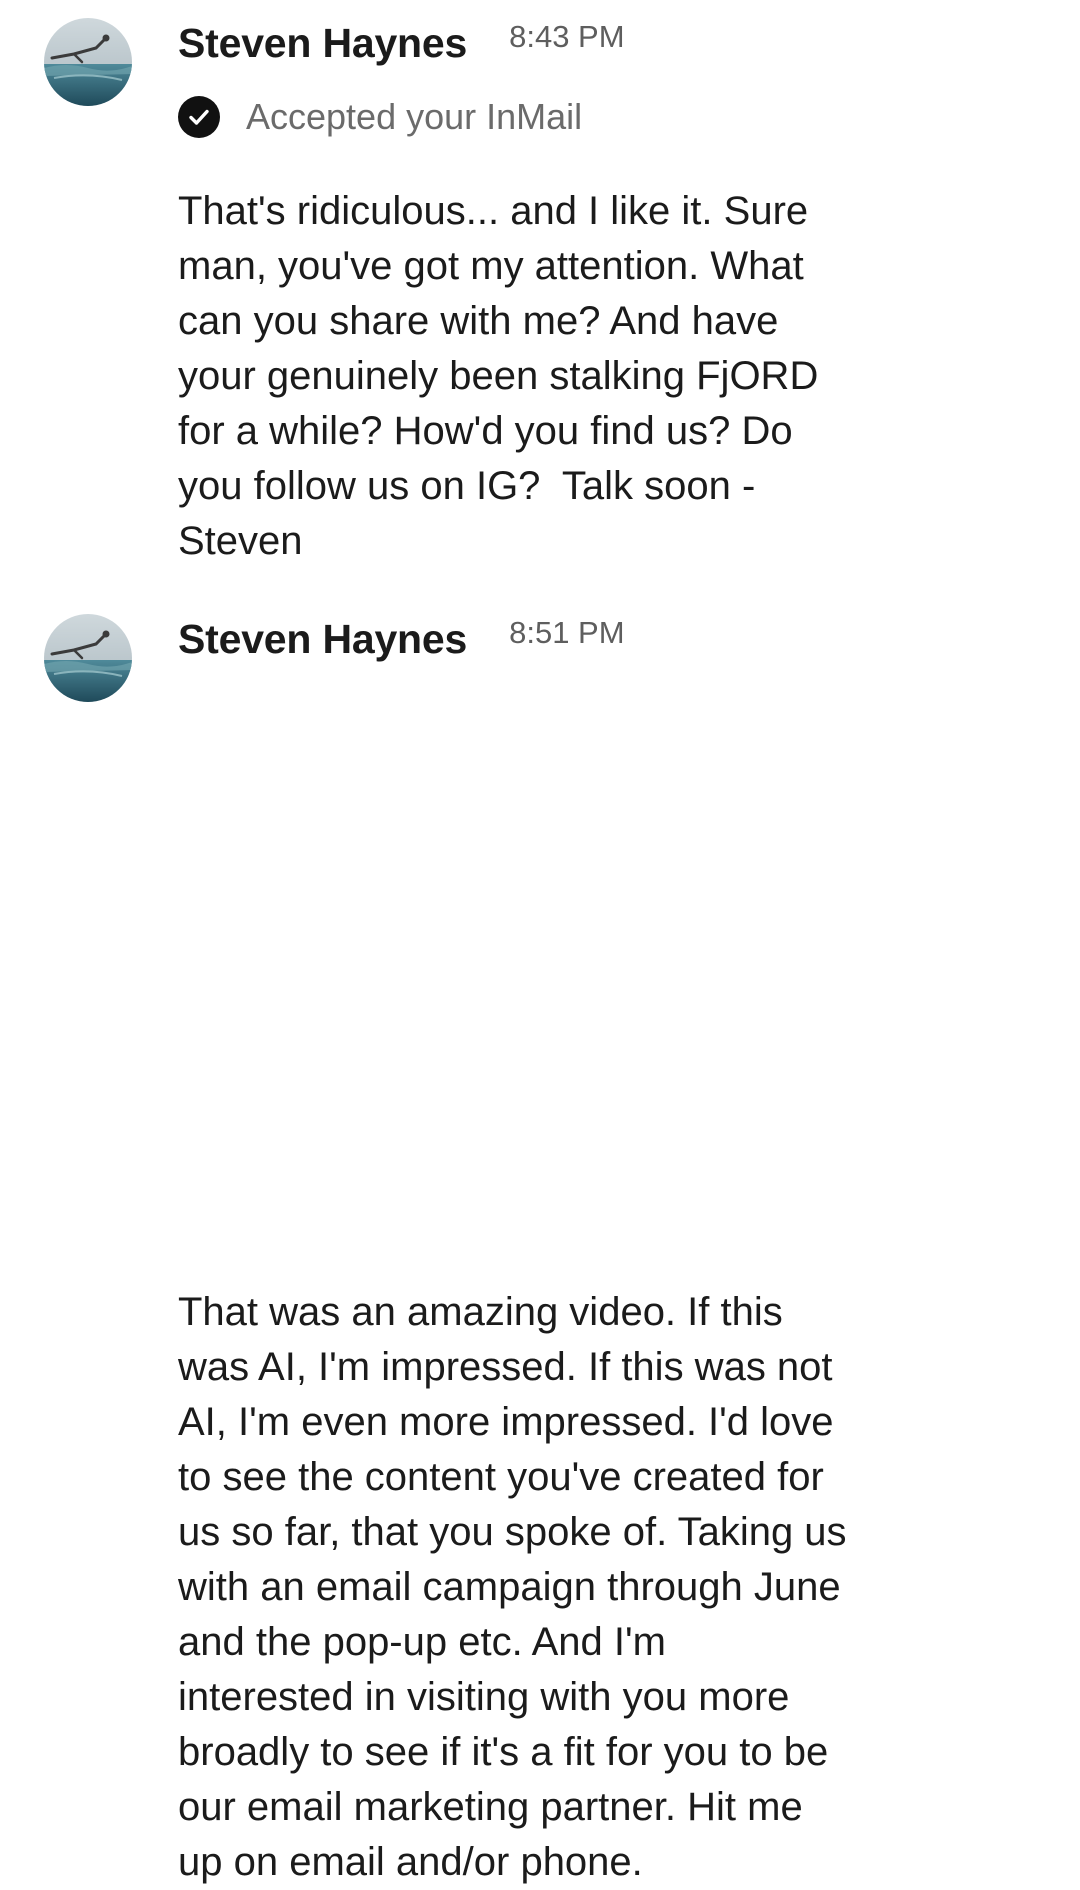 The image size is (1080, 1890). What do you see at coordinates (467, 486) in the screenshot?
I see `message-line: you follow us on IG? Talk soon -` at bounding box center [467, 486].